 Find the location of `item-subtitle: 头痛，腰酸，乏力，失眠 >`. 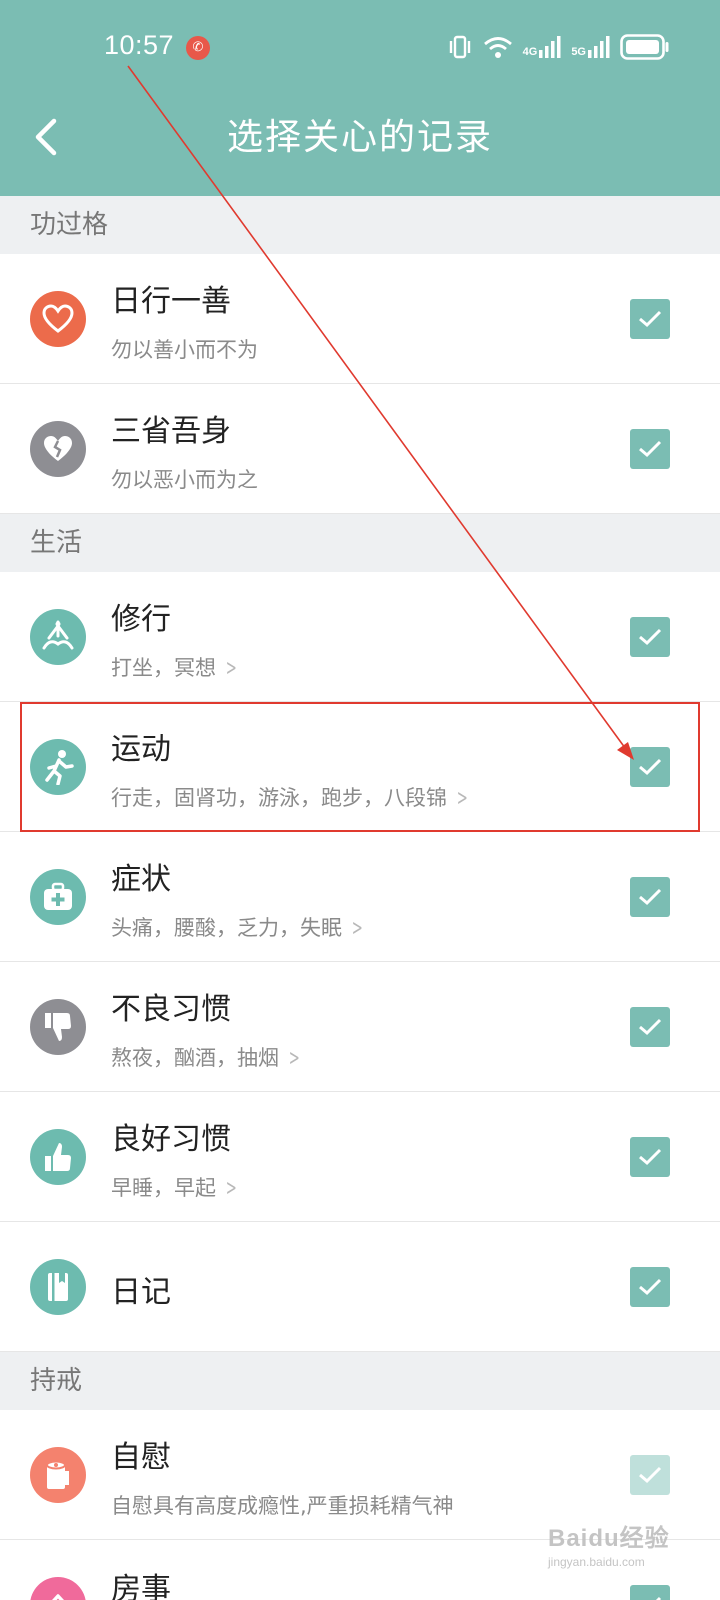

item-subtitle: 头痛，腰酸，乏力，失眠 > is located at coordinates (238, 927).